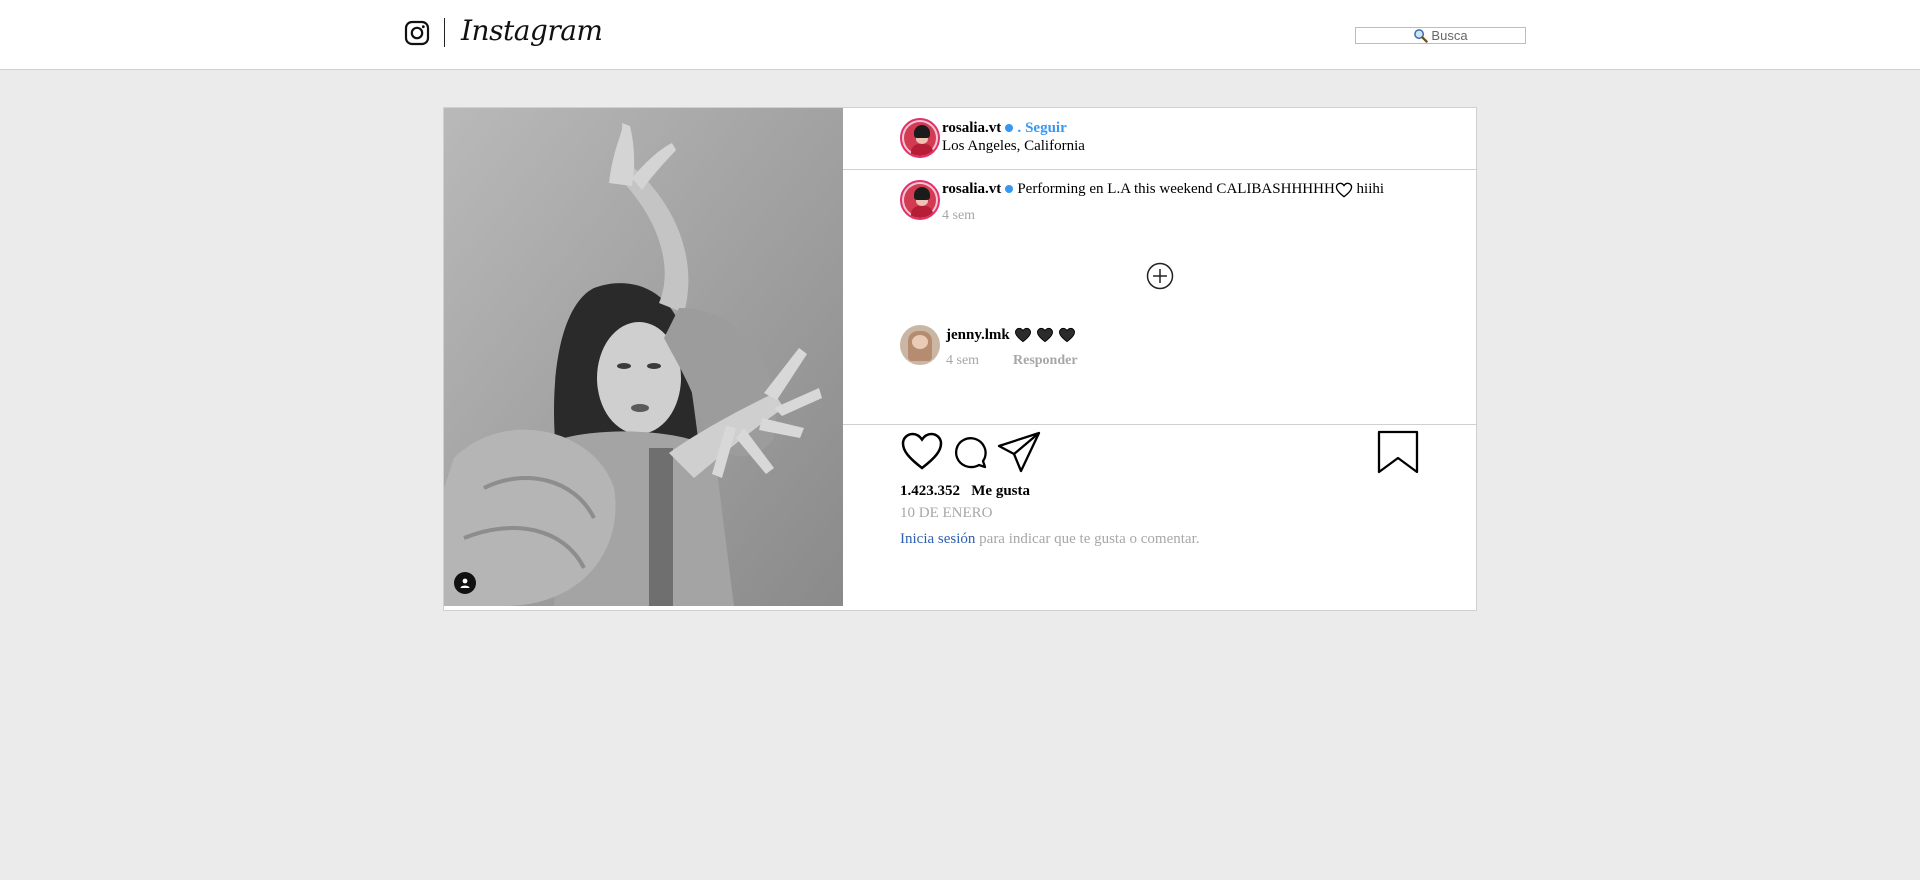 The height and width of the screenshot is (880, 1920). What do you see at coordinates (965, 491) in the screenshot?
I see `likes-count: 1.423.352 Me gusta` at bounding box center [965, 491].